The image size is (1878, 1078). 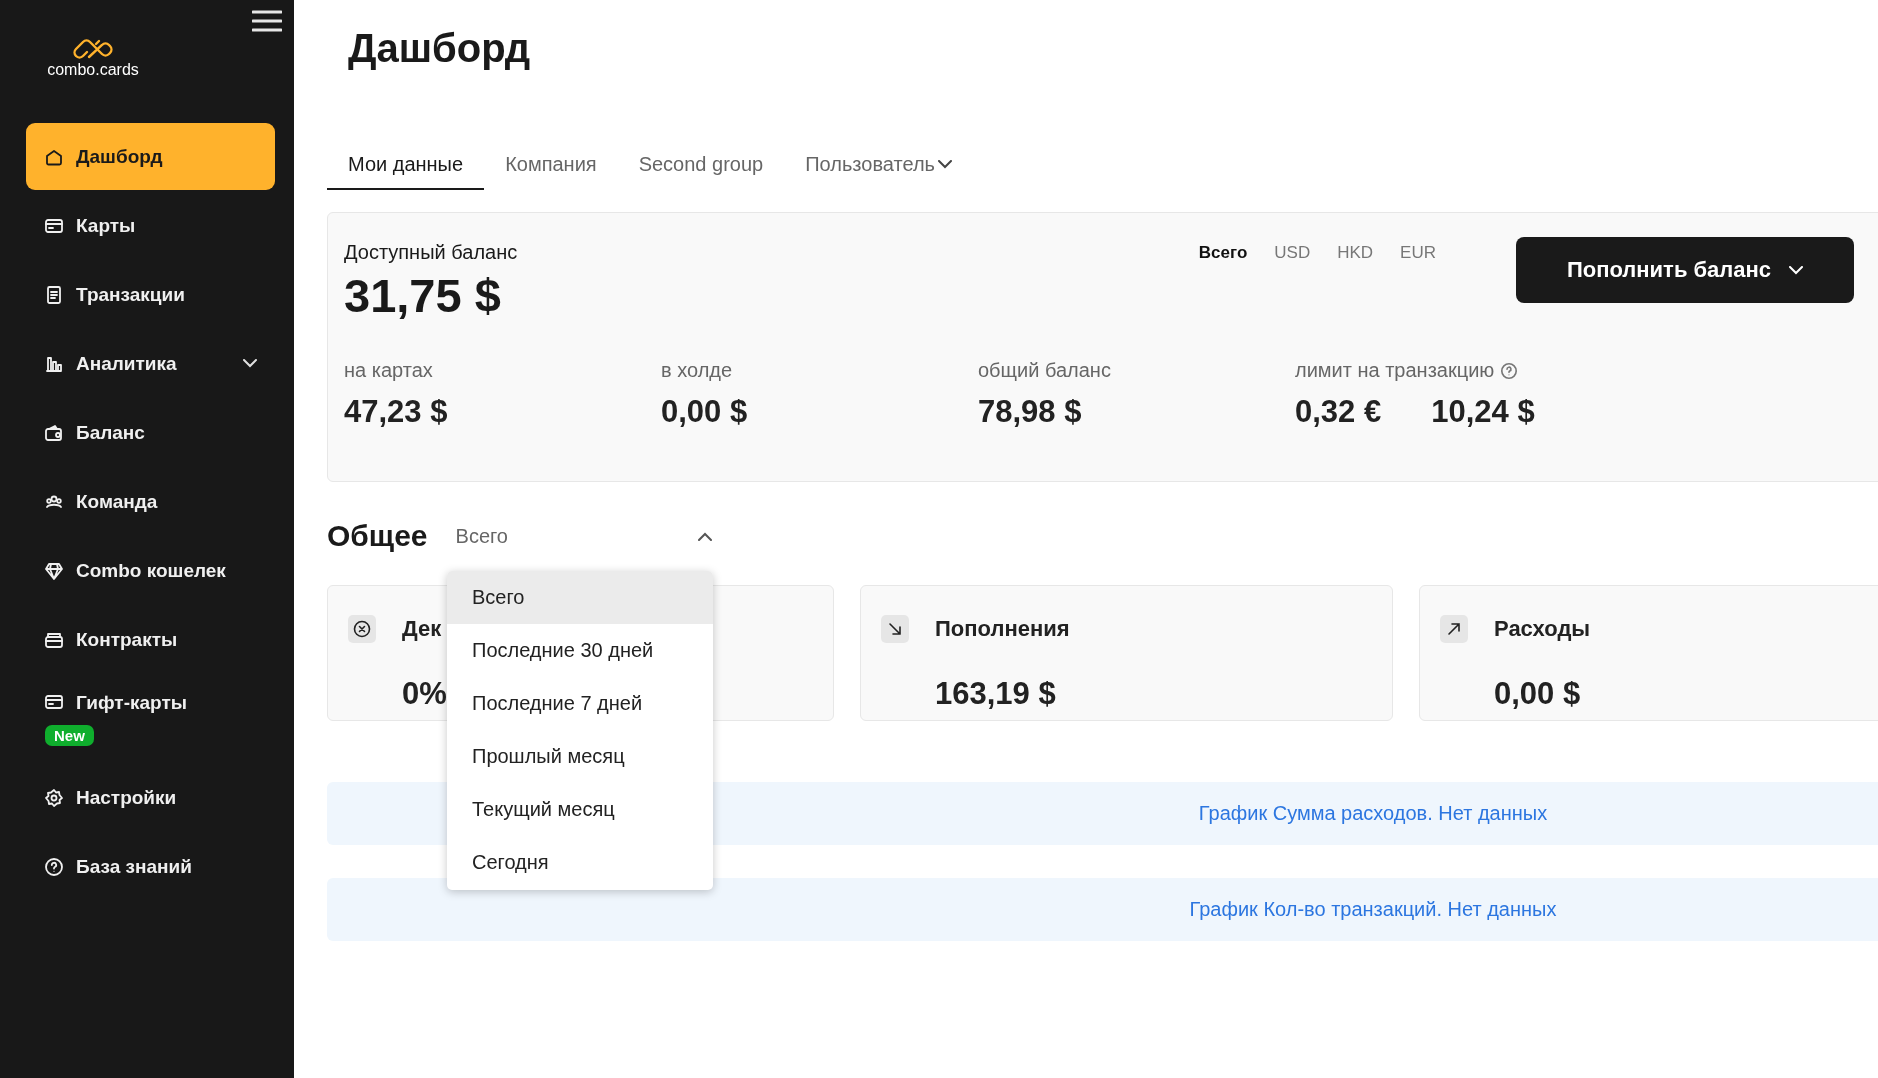 I want to click on menu-item: Всего, so click(x=580, y=597).